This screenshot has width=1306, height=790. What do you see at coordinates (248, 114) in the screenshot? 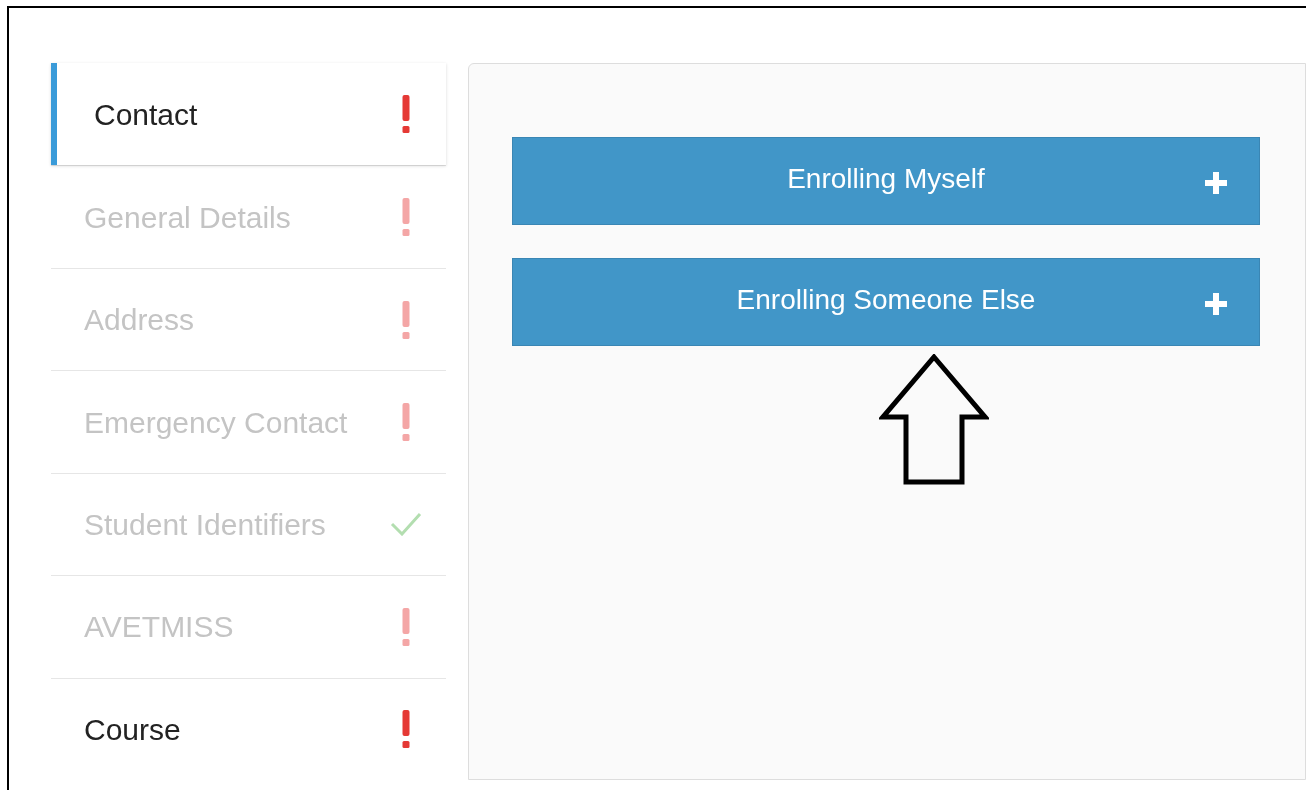
I see `sidebar-item: Contact` at bounding box center [248, 114].